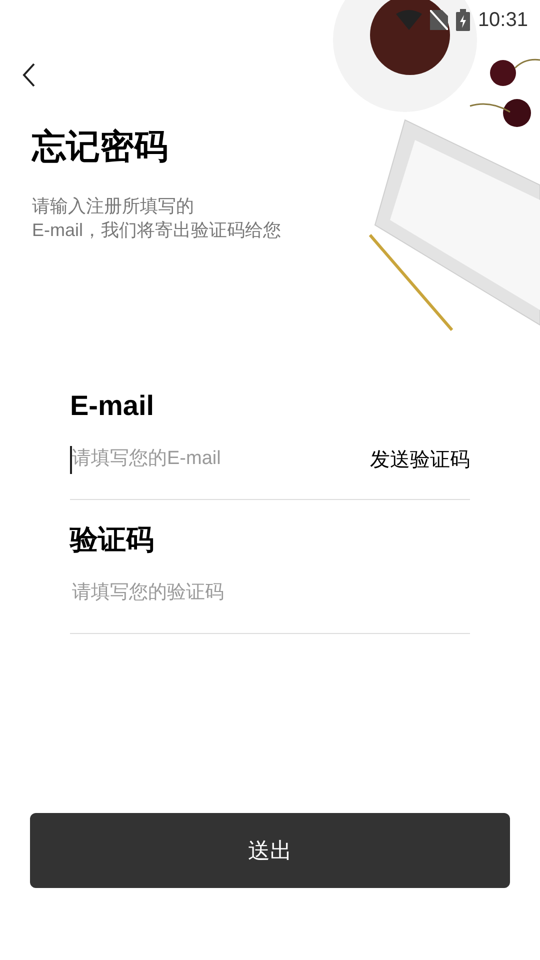  What do you see at coordinates (100, 147) in the screenshot?
I see `page-title: 忘记密码` at bounding box center [100, 147].